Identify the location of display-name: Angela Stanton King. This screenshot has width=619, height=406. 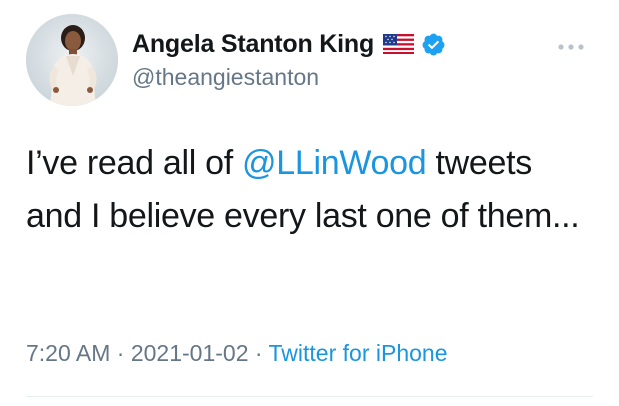
(253, 44).